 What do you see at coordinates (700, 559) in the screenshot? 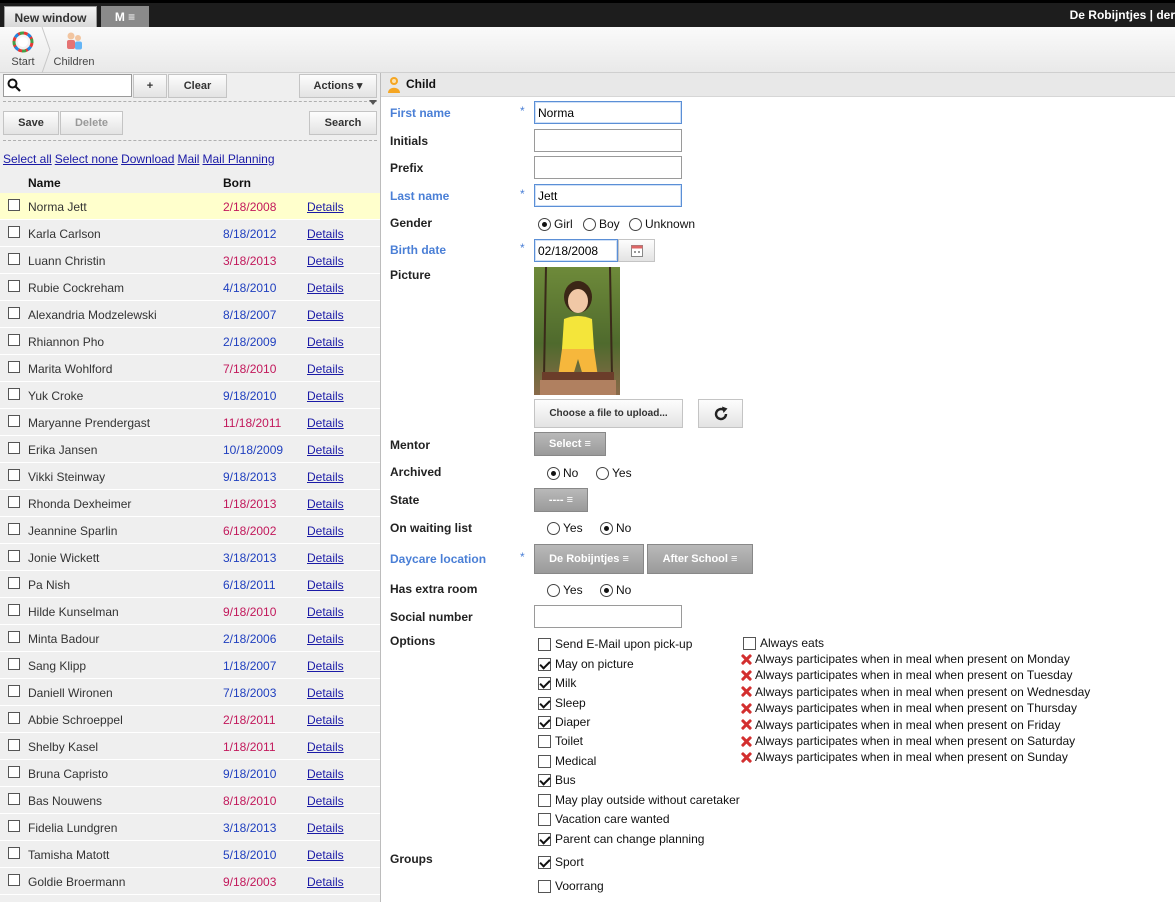
I see `daycare-location-chip: After School ≡` at bounding box center [700, 559].